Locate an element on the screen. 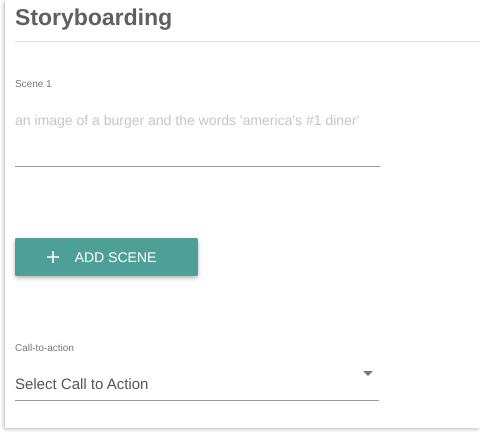 The height and width of the screenshot is (433, 480). field-label: Scene 1 is located at coordinates (34, 84).